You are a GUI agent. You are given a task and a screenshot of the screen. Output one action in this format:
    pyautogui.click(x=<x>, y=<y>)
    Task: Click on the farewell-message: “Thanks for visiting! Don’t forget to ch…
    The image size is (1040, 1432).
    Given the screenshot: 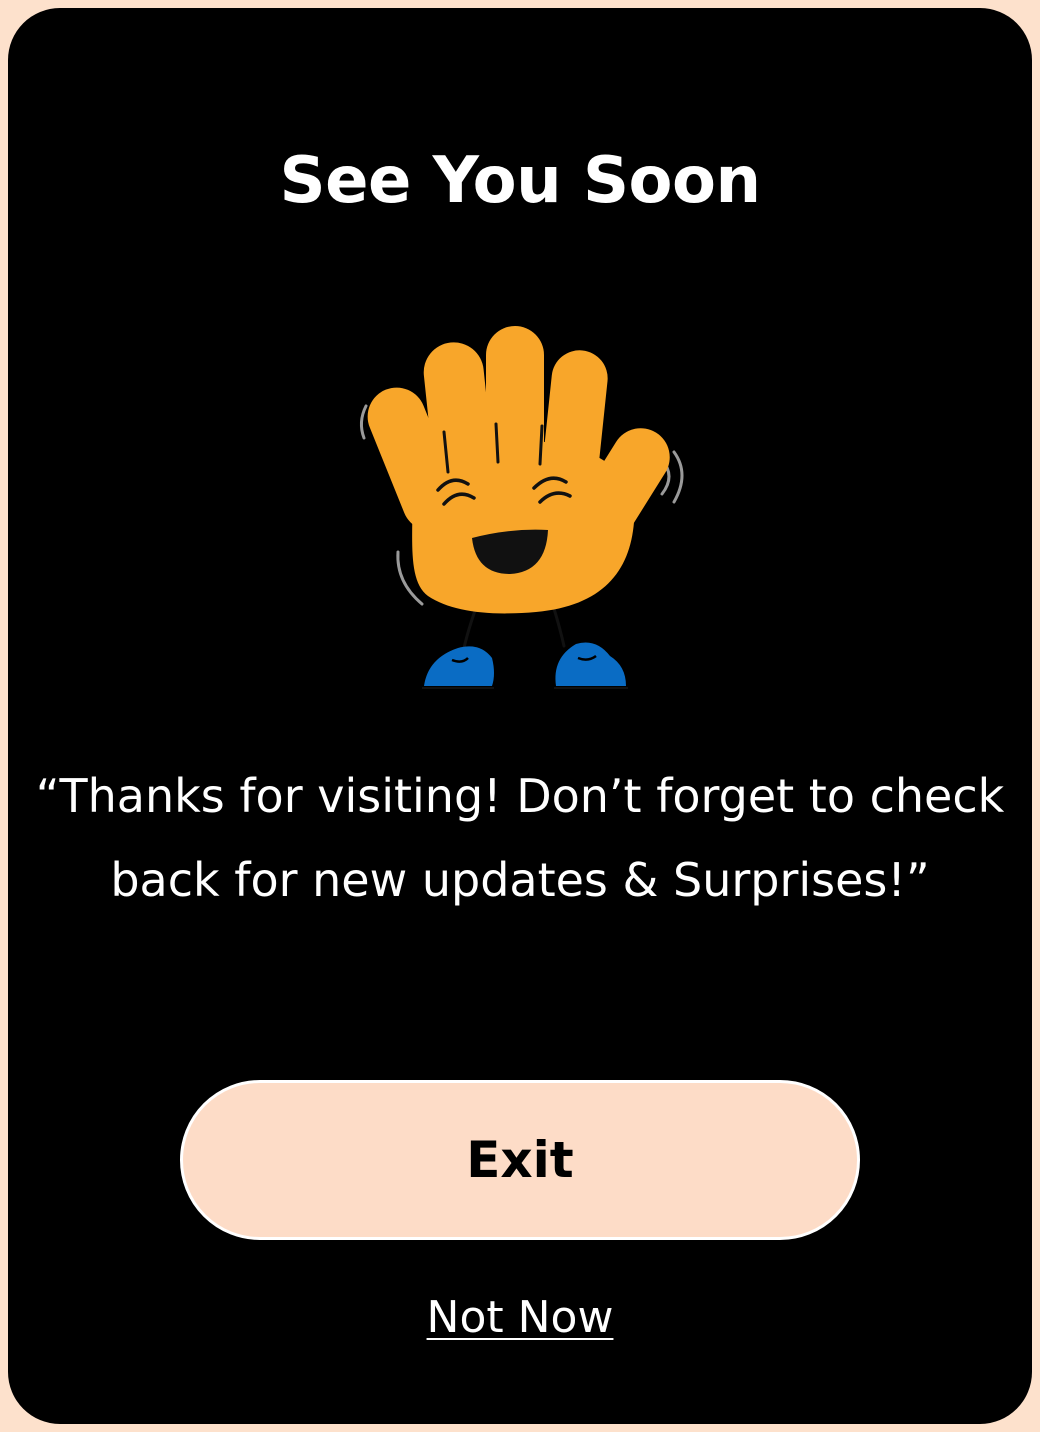 What is the action you would take?
    pyautogui.click(x=520, y=838)
    